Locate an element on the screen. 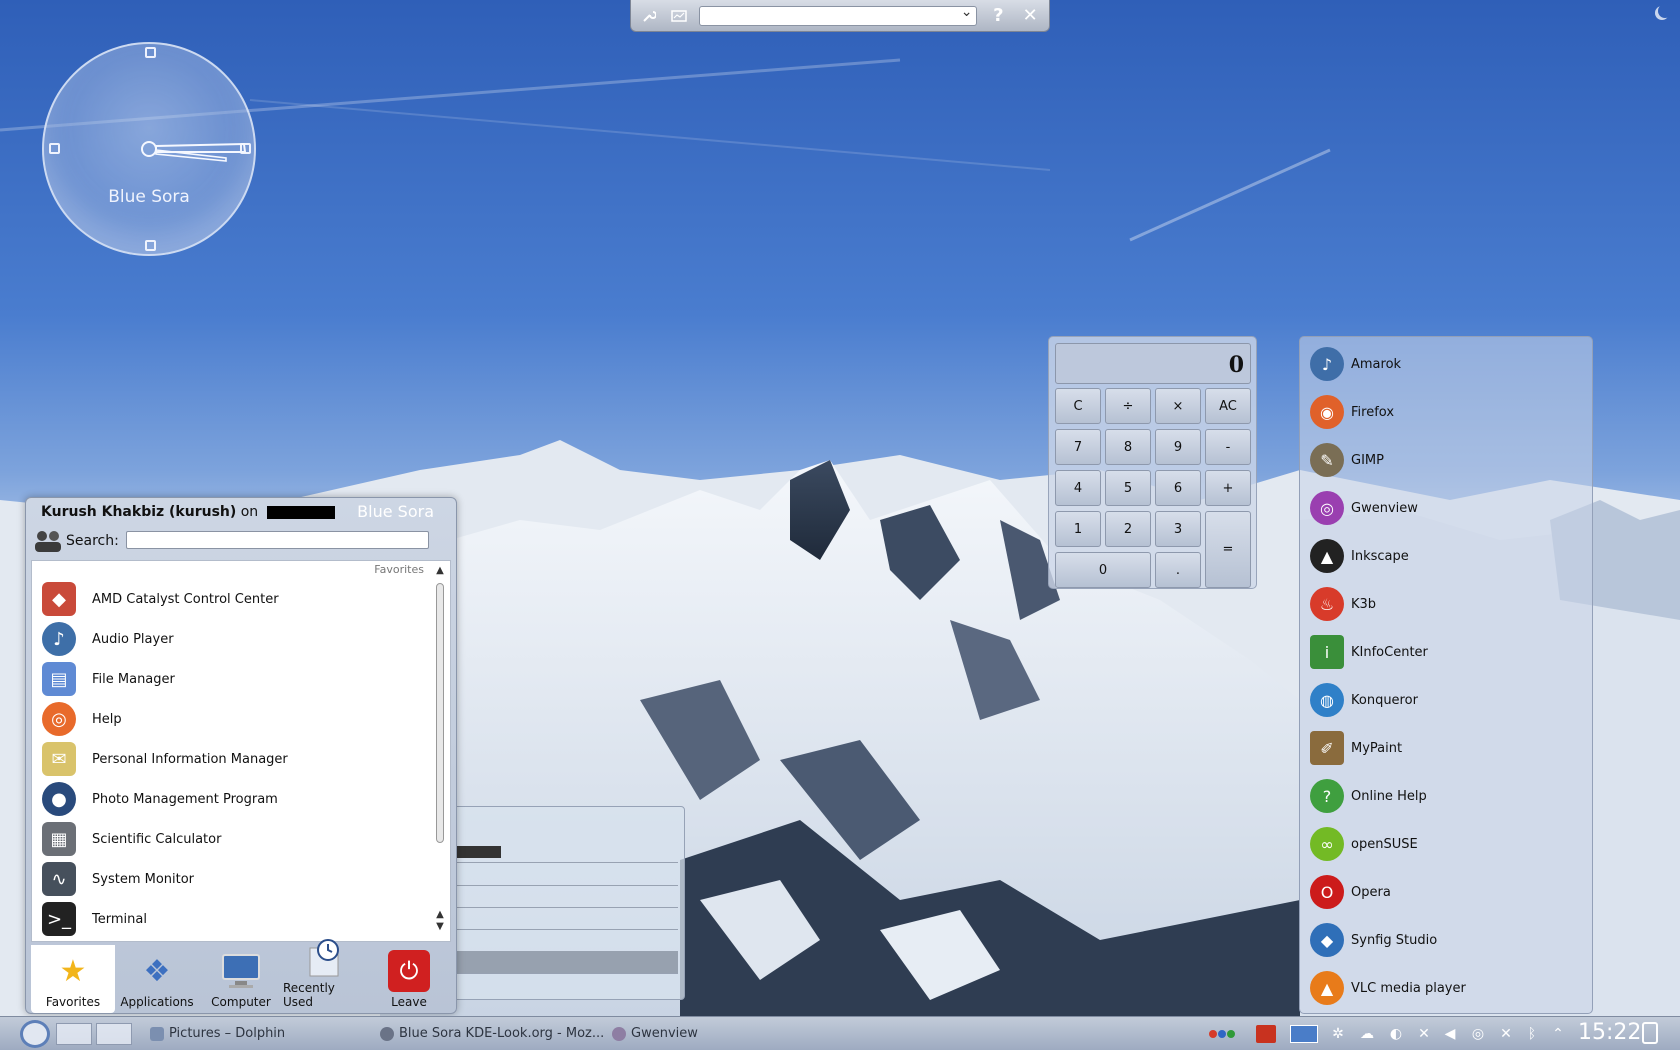  calc-clear-button: C is located at coordinates (1078, 406).